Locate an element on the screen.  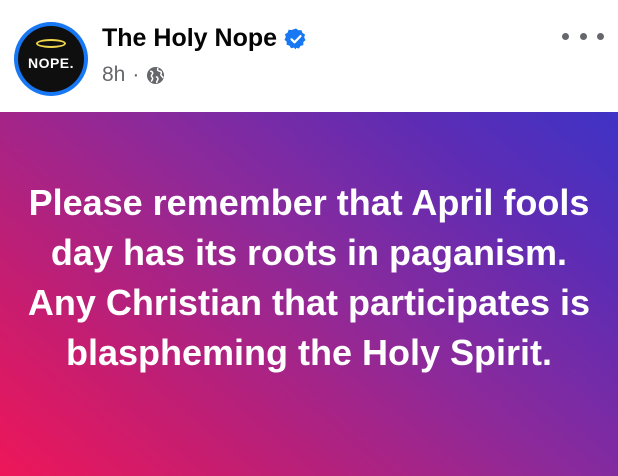
avatar-text: NOPE. is located at coordinates (51, 63).